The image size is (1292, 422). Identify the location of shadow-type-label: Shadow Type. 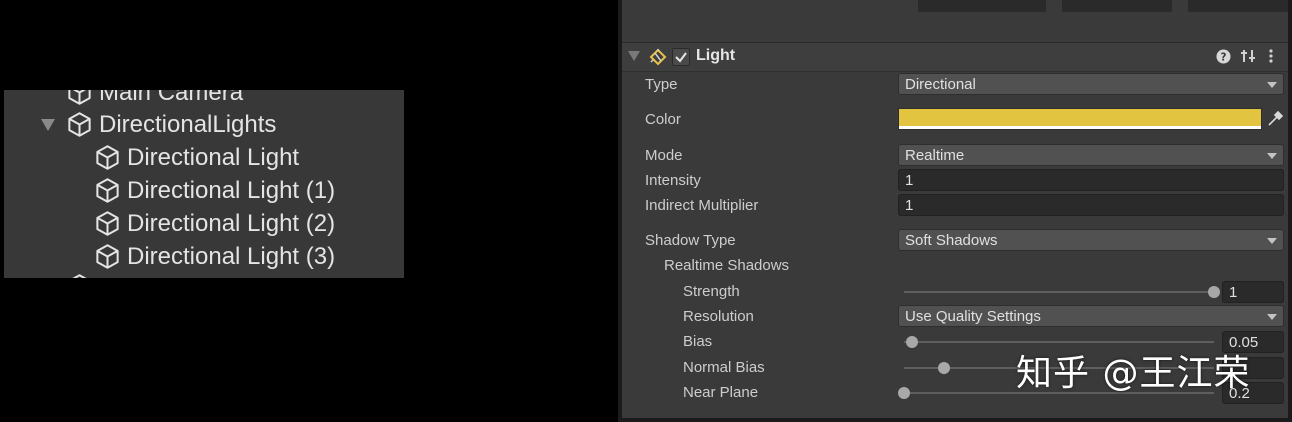
(690, 240).